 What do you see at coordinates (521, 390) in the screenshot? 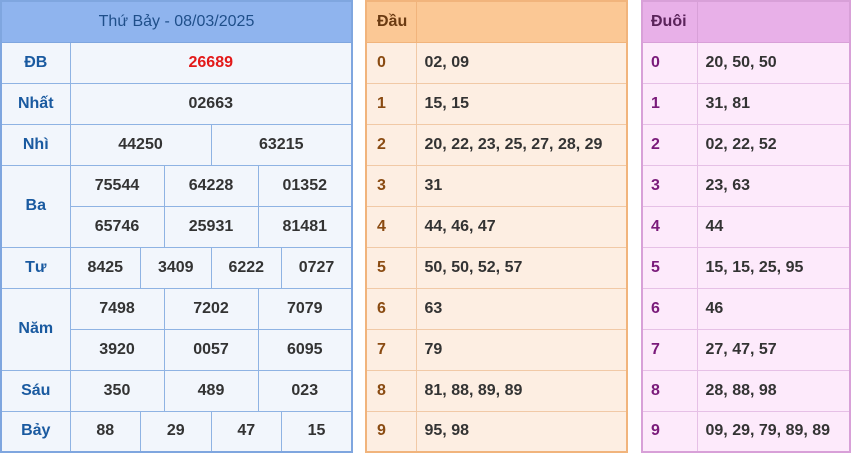
I see `dau-values: 81, 88, 89, 89` at bounding box center [521, 390].